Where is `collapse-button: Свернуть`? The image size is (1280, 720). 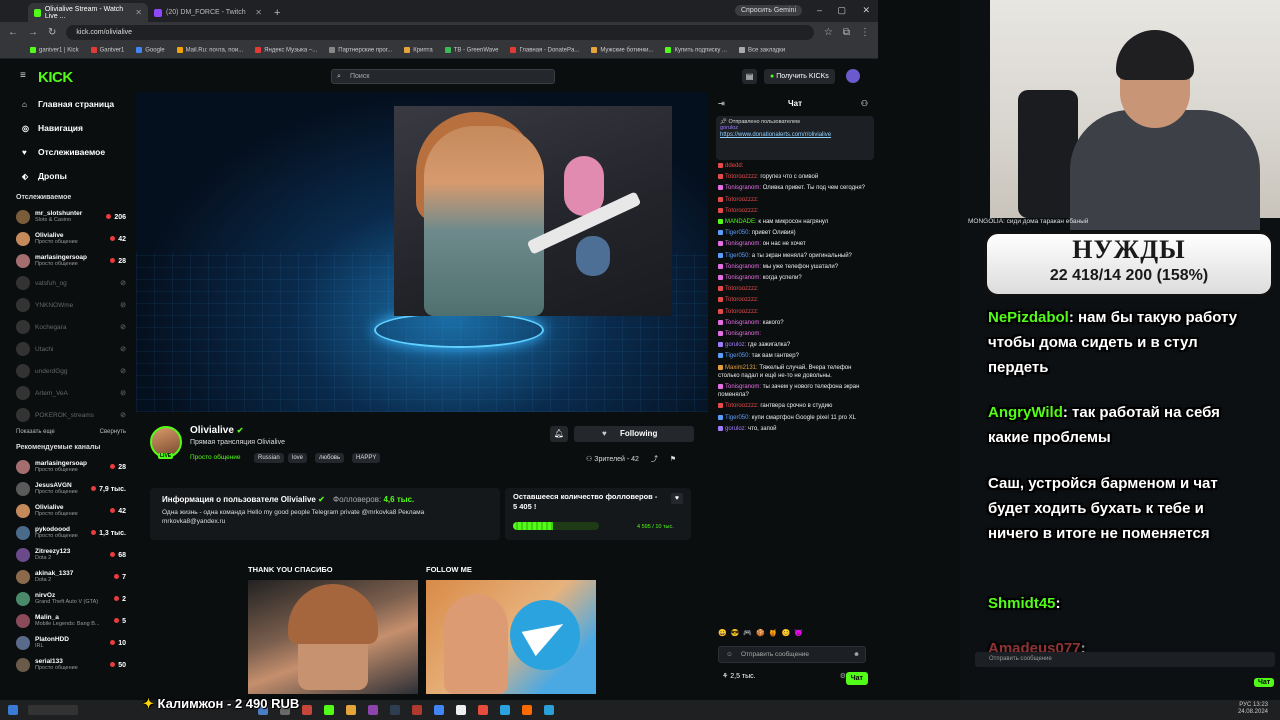
collapse-button: Свернуть is located at coordinates (113, 432).